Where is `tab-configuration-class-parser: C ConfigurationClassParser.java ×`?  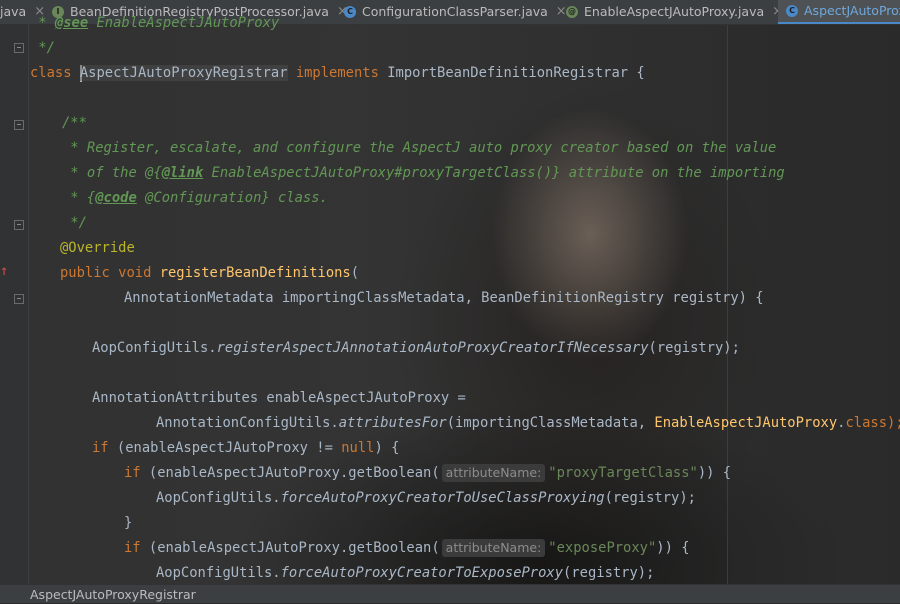 tab-configuration-class-parser: C ConfigurationClassParser.java × is located at coordinates (455, 12).